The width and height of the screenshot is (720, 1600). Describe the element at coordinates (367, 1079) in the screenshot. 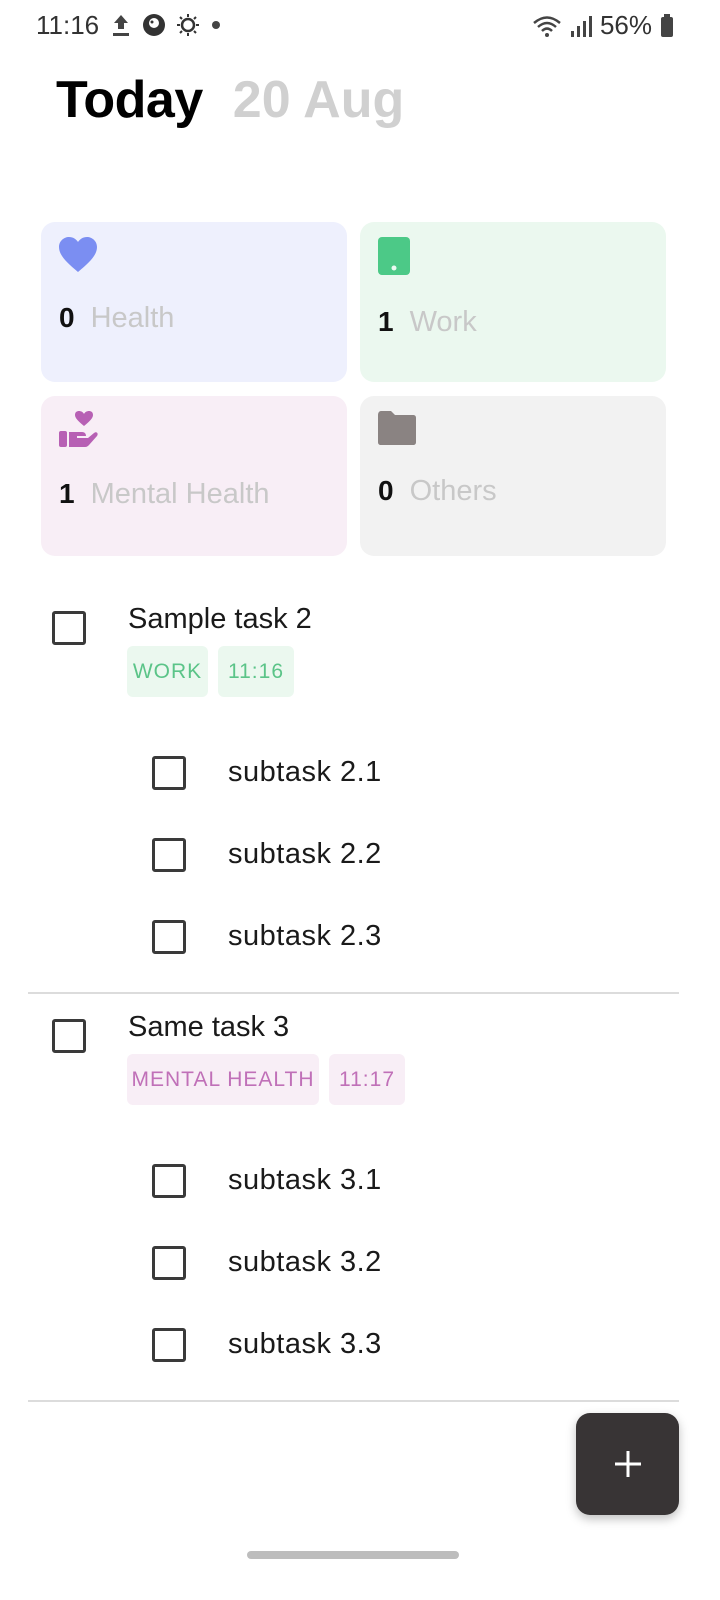

I see `task-time-tag: 11:17` at that location.